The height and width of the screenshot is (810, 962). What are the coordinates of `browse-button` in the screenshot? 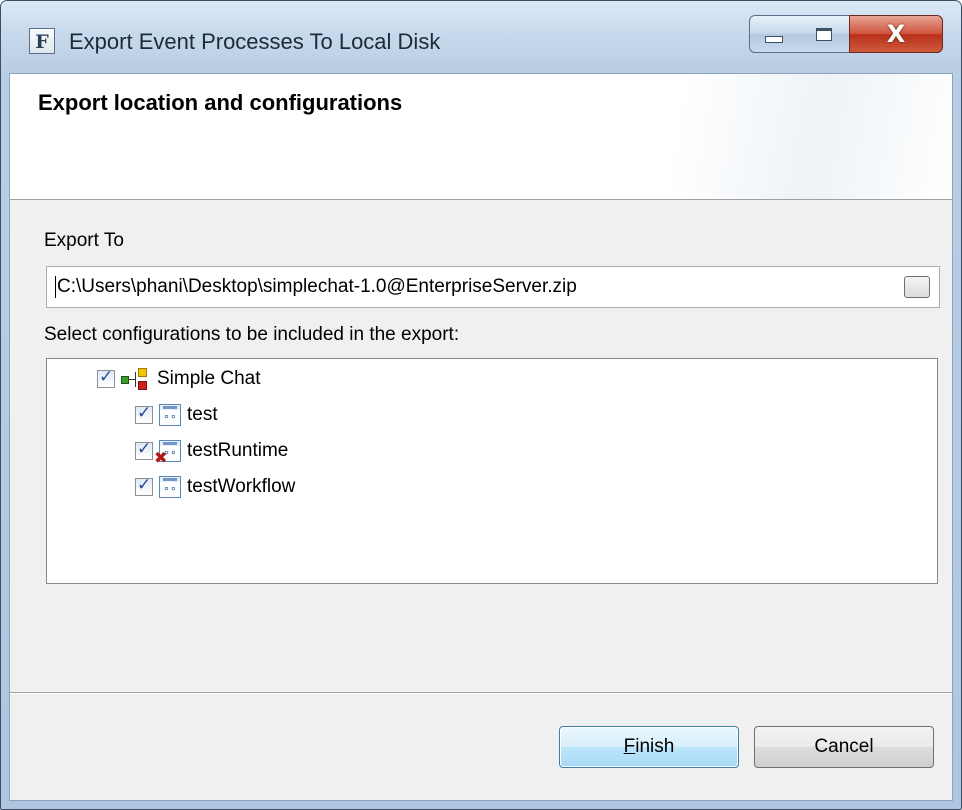 It's located at (917, 287).